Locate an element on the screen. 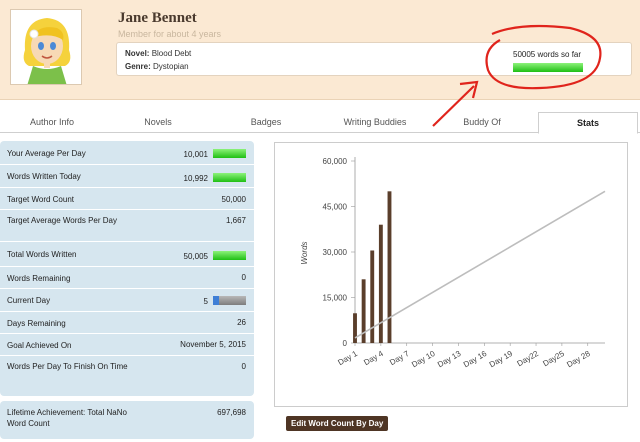 The image size is (640, 442). stat-label: Total Words Written is located at coordinates (42, 254).